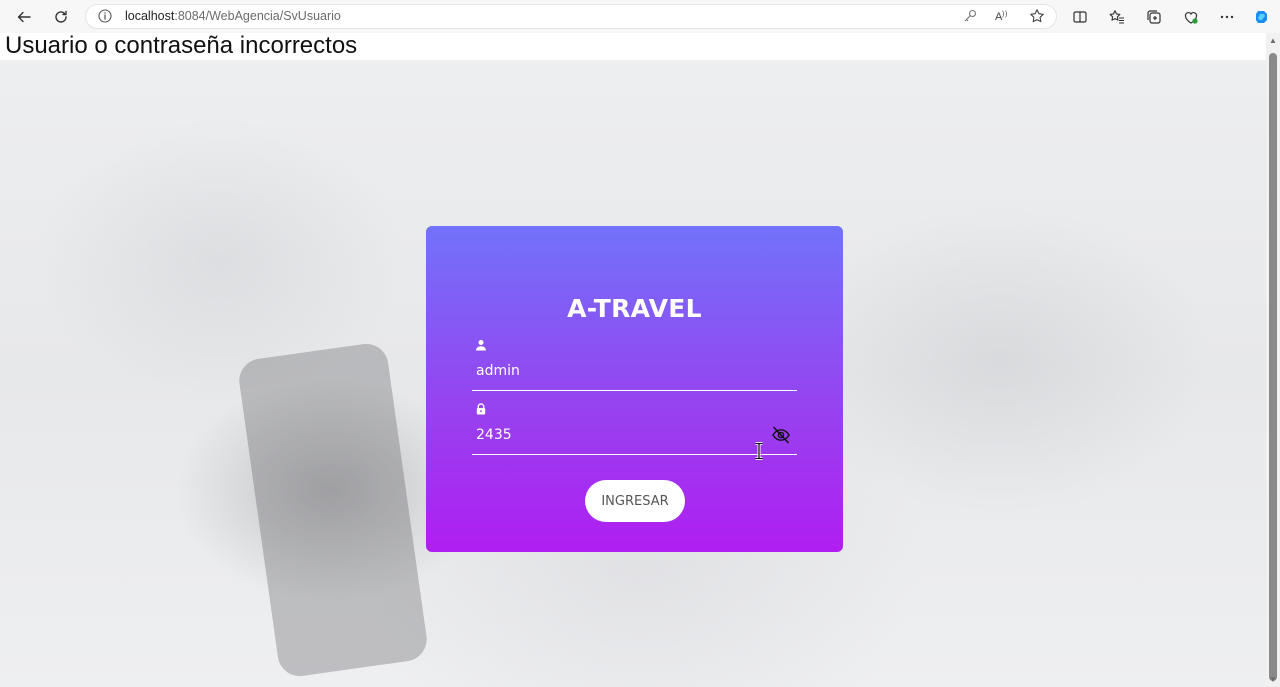 This screenshot has width=1280, height=687. I want to click on scrollbar: ▲ ▼, so click(1273, 360).